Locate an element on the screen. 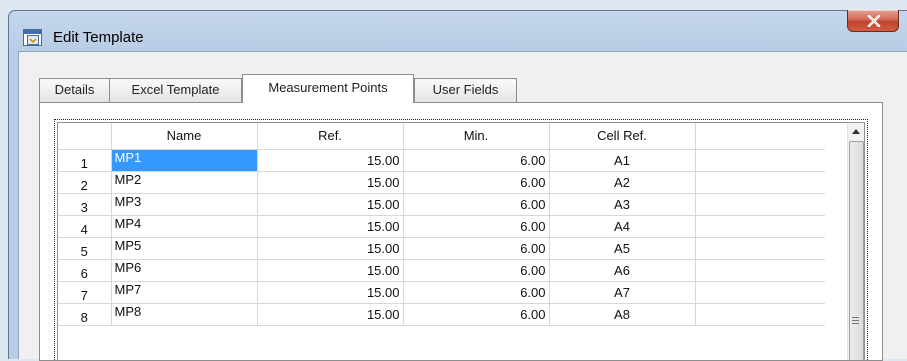 Image resolution: width=907 pixels, height=361 pixels. cell-cell-ref: A2 is located at coordinates (622, 182).